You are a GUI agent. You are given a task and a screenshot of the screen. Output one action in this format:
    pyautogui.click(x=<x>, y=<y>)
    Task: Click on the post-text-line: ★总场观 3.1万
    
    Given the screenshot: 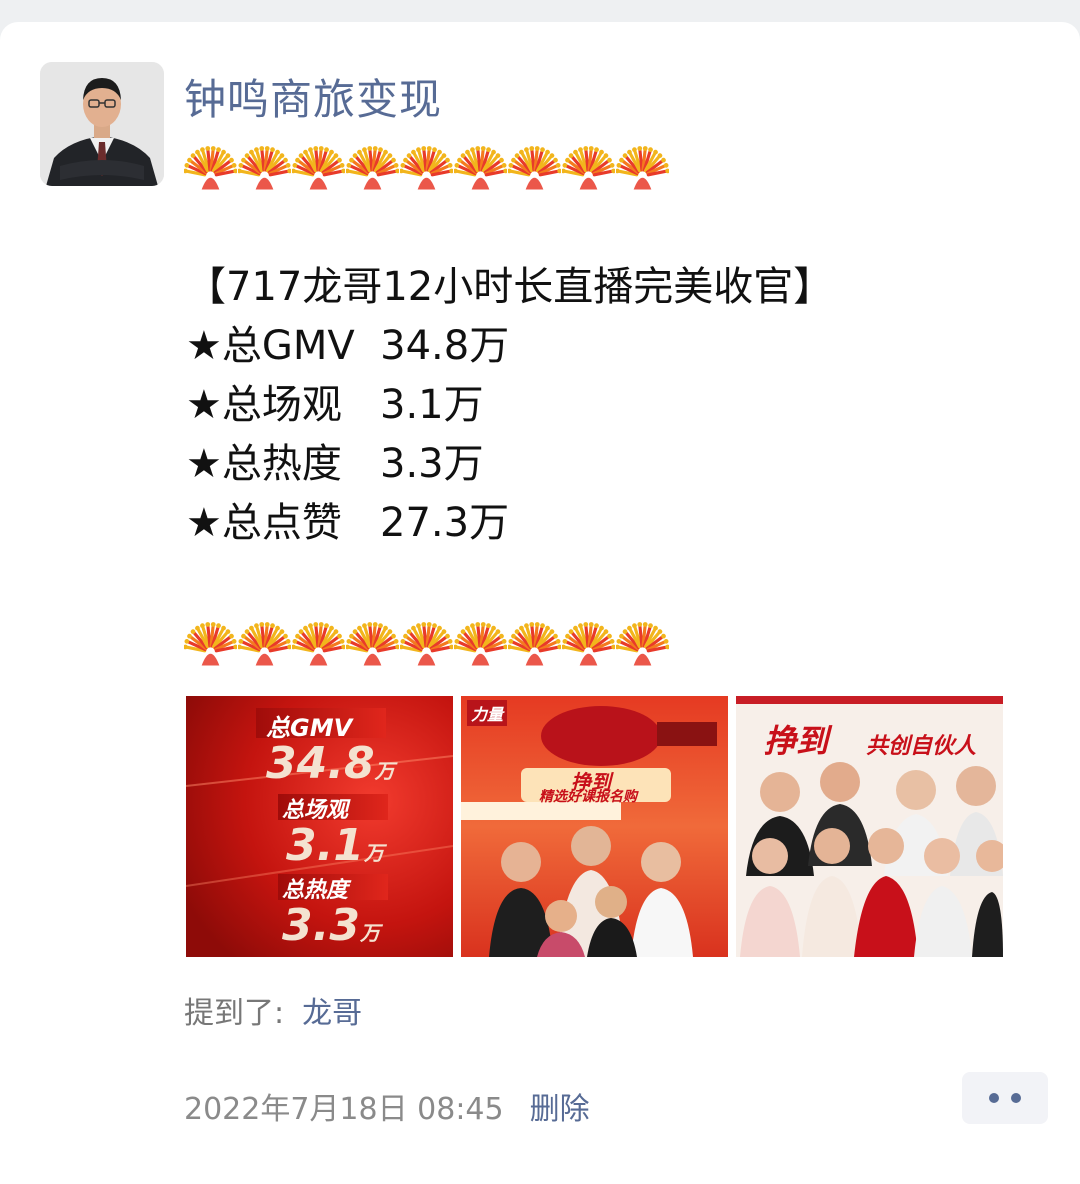 What is the action you would take?
    pyautogui.click(x=335, y=405)
    